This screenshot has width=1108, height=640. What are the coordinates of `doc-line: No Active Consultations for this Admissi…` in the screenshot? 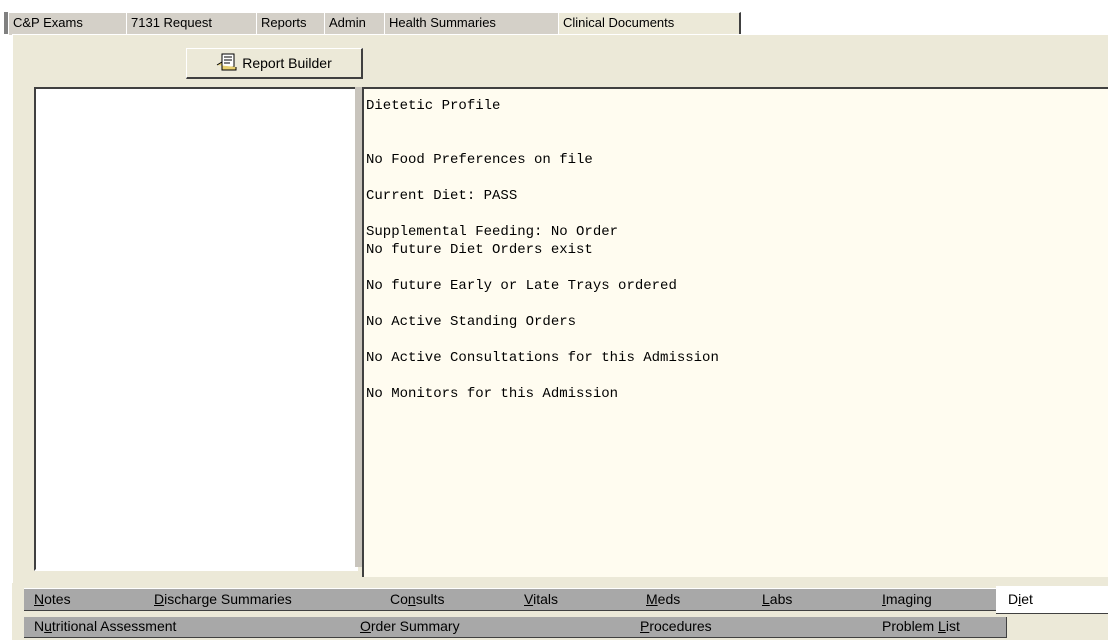 It's located at (542, 358).